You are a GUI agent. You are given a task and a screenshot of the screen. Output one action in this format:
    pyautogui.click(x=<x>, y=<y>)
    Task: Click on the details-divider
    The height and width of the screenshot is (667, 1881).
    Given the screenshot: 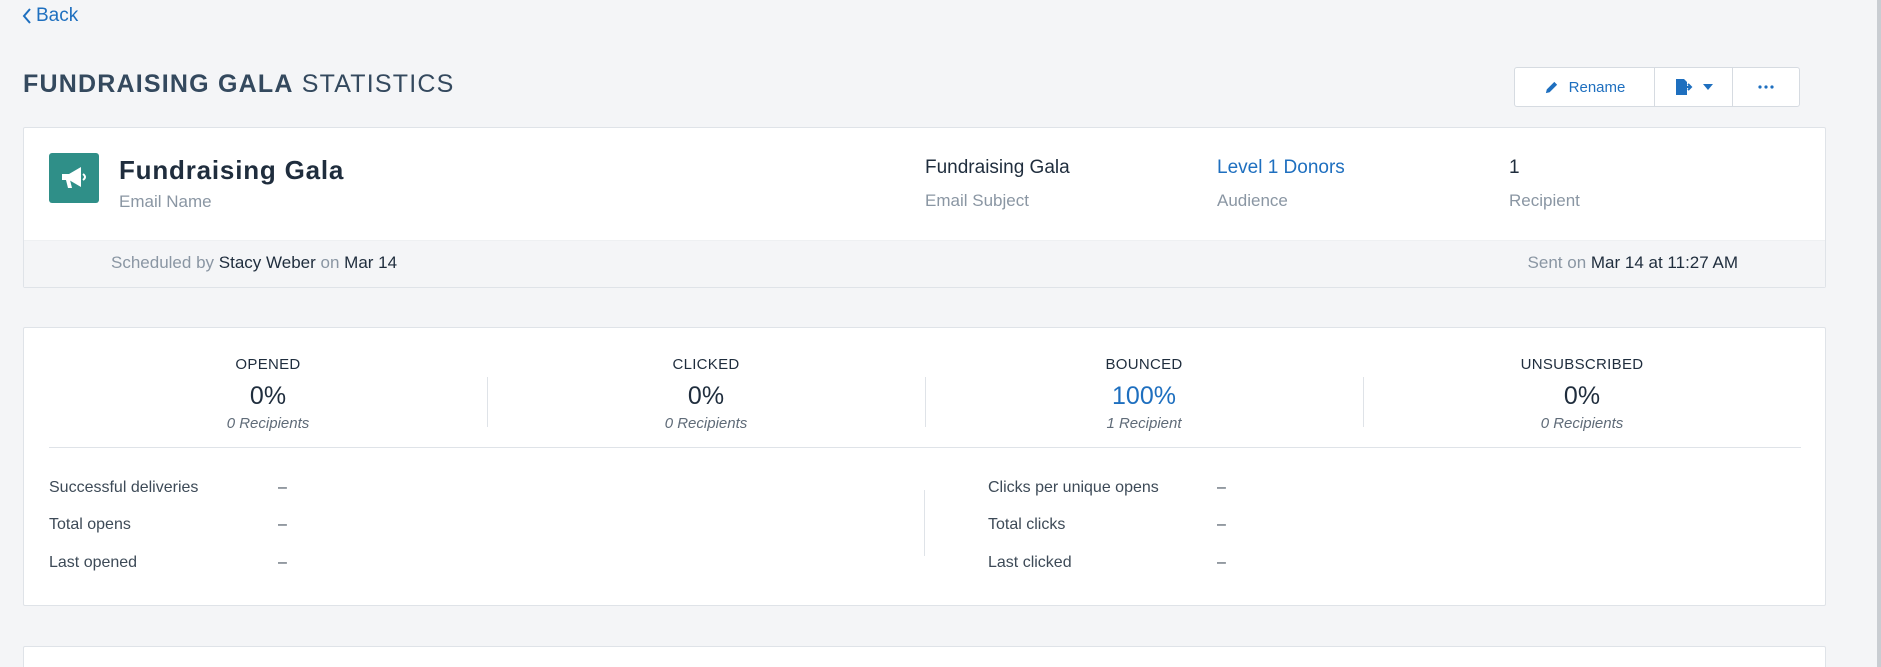 What is the action you would take?
    pyautogui.click(x=924, y=523)
    